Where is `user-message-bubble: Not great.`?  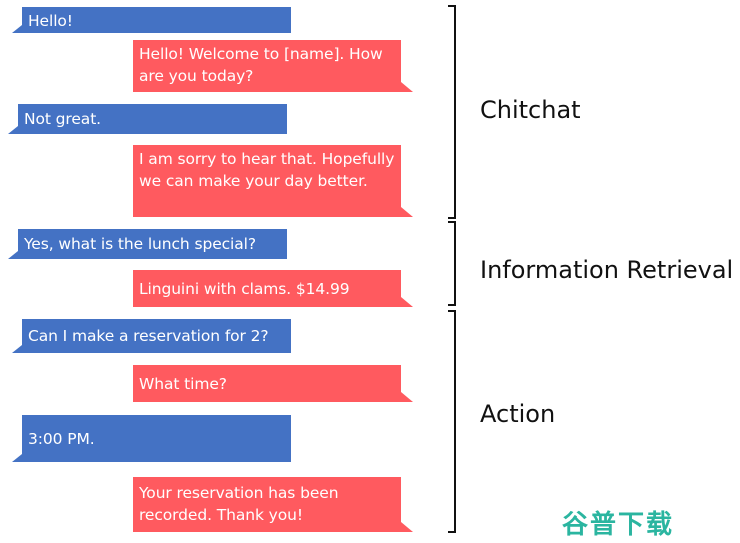
user-message-bubble: Not great. is located at coordinates (147, 119).